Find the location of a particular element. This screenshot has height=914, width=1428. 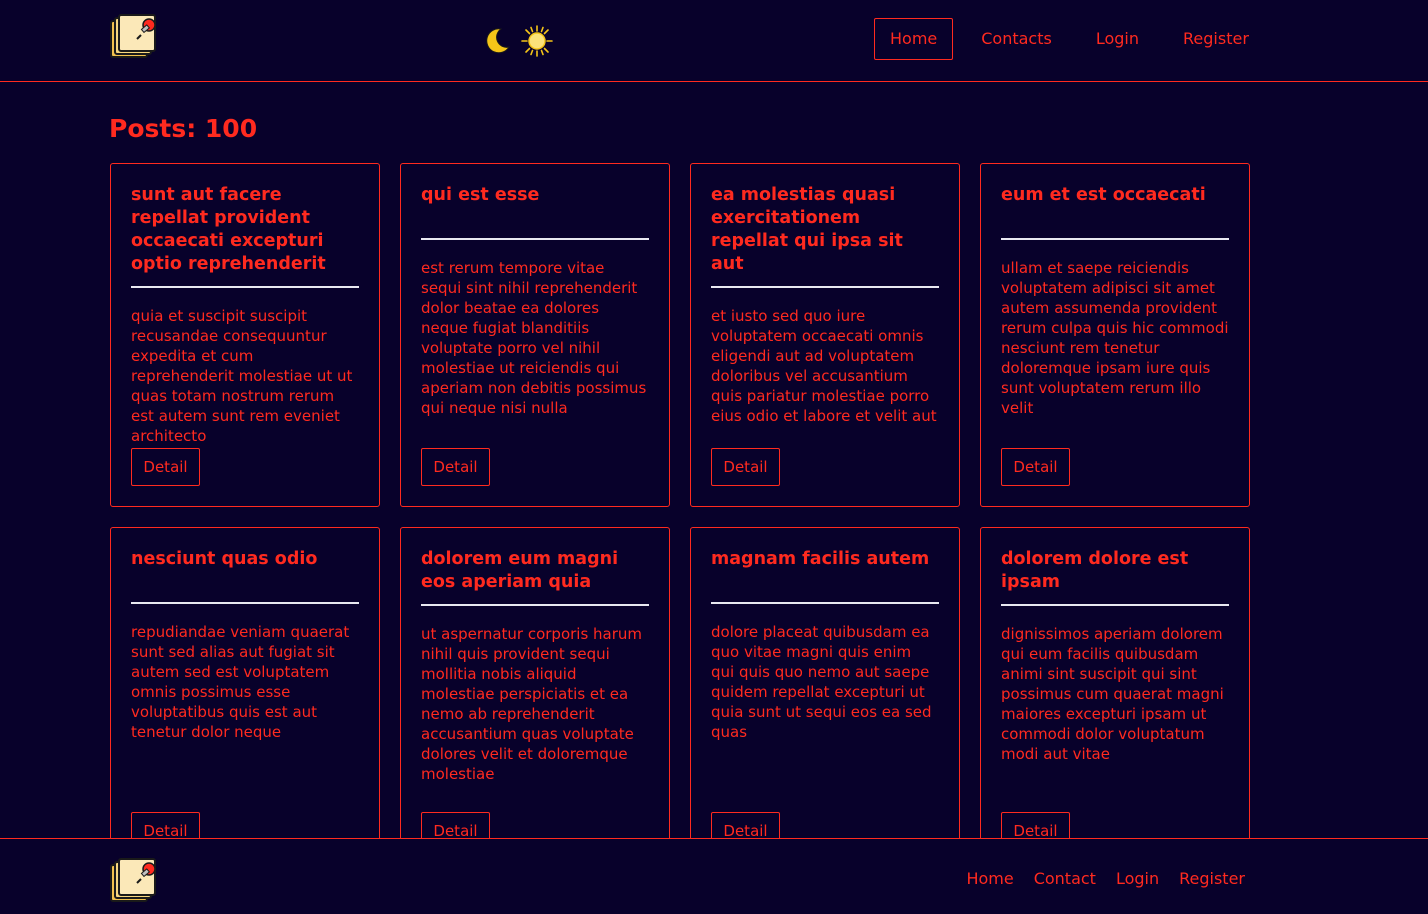

site-header: Home Contacts Login Register is located at coordinates (714, 41).